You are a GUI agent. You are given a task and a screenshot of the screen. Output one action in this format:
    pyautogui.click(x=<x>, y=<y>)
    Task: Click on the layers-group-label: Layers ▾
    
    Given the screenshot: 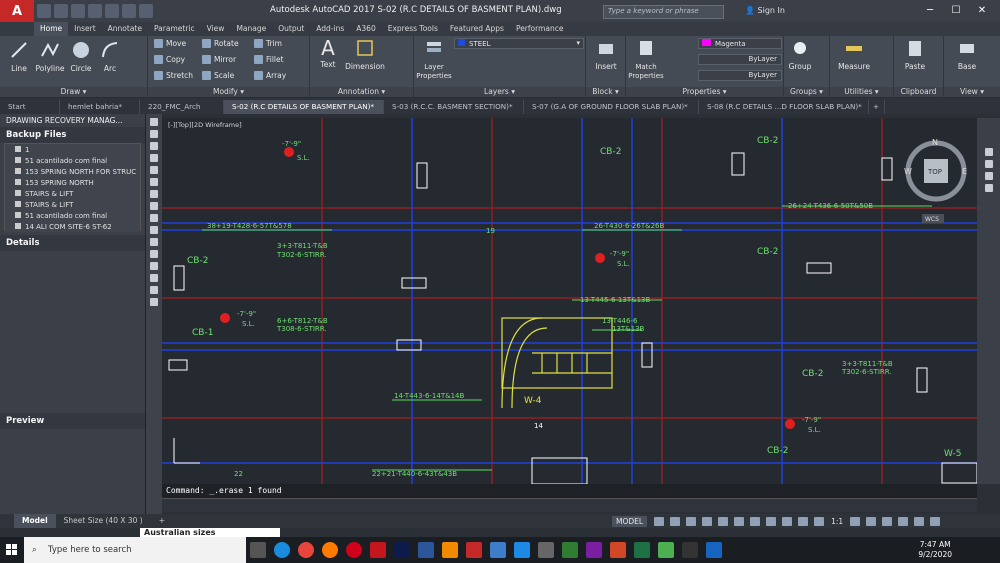 What is the action you would take?
    pyautogui.click(x=499, y=92)
    